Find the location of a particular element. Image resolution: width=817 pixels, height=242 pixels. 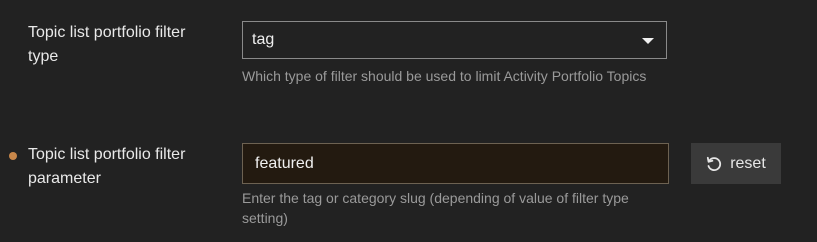

undo-icon is located at coordinates (714, 163).